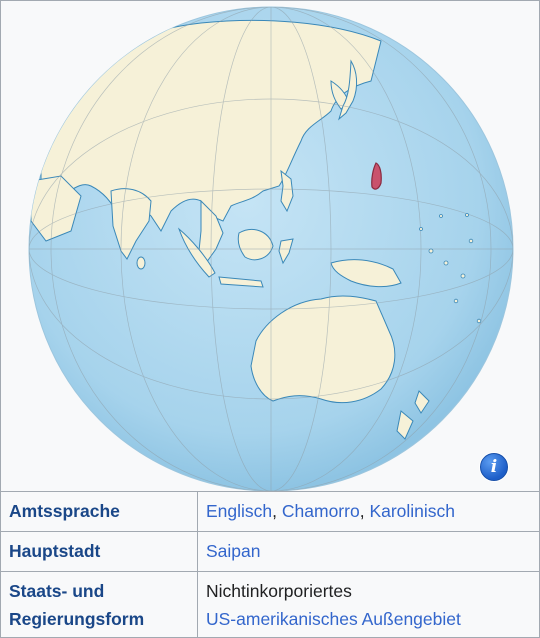  Describe the element at coordinates (99, 511) in the screenshot. I see `label-amtssprache: Amtssprache` at that location.